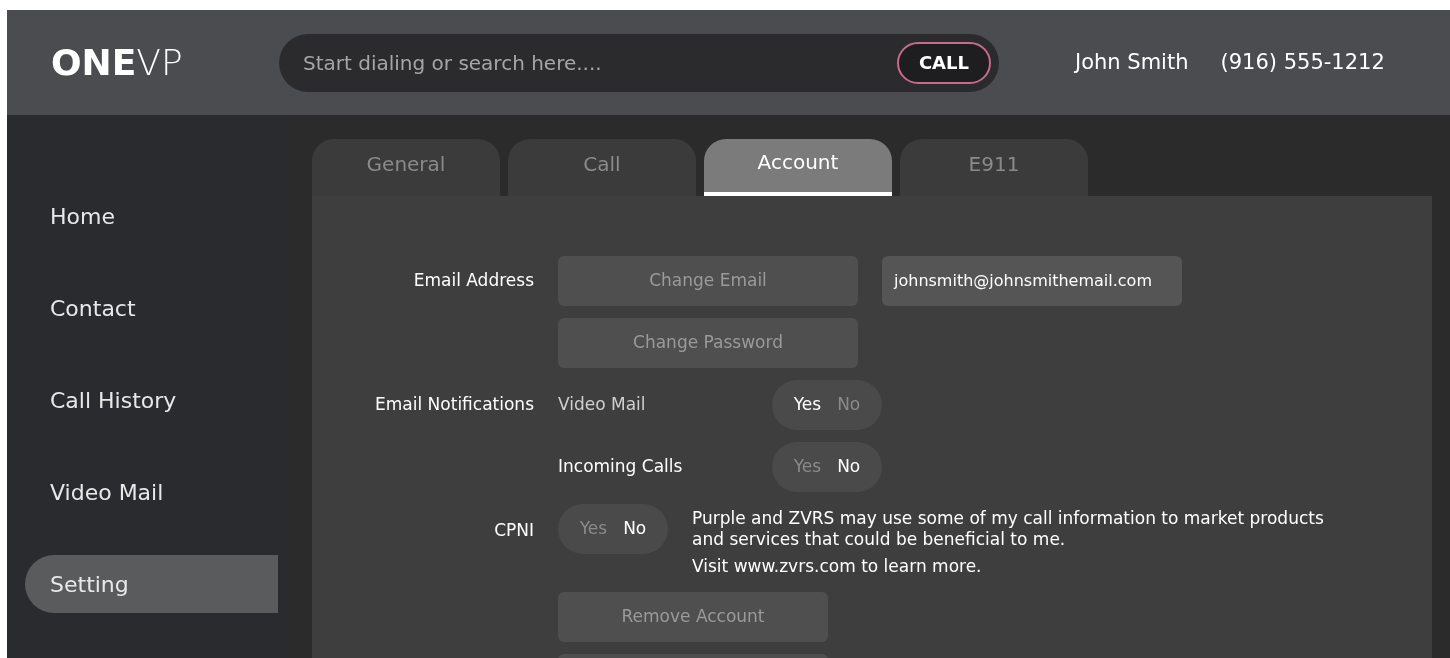 The image size is (1450, 658). Describe the element at coordinates (117, 62) in the screenshot. I see `logo: ONEVP` at that location.